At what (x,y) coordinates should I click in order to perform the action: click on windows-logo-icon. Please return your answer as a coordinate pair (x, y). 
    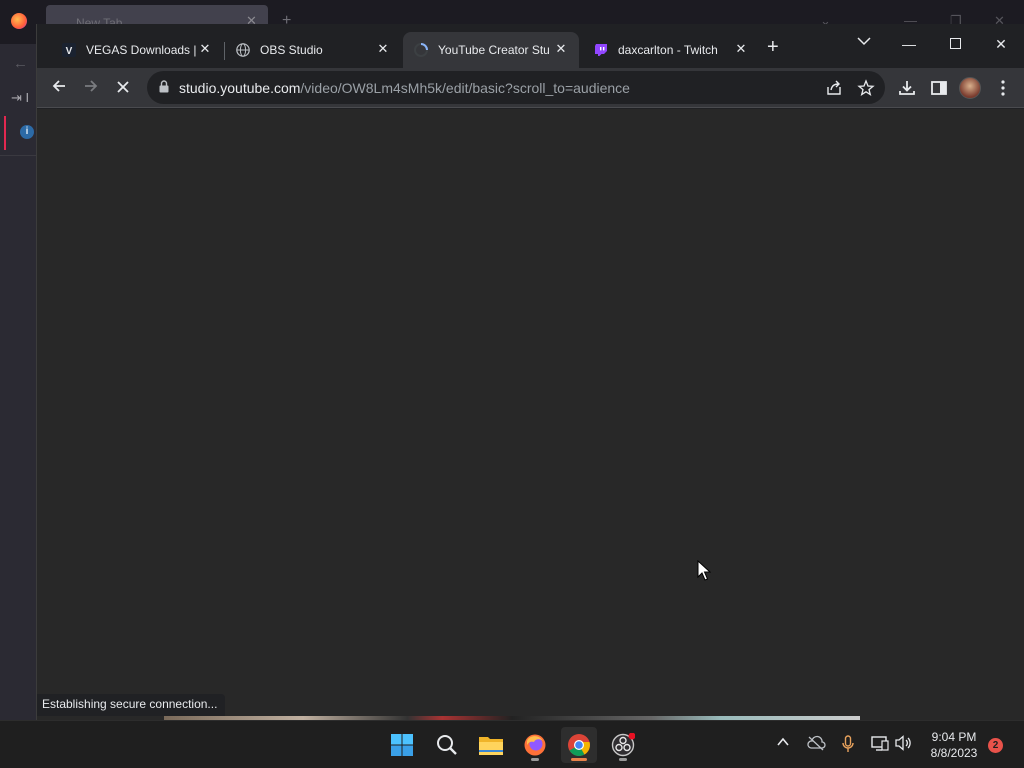
    Looking at the image, I should click on (402, 745).